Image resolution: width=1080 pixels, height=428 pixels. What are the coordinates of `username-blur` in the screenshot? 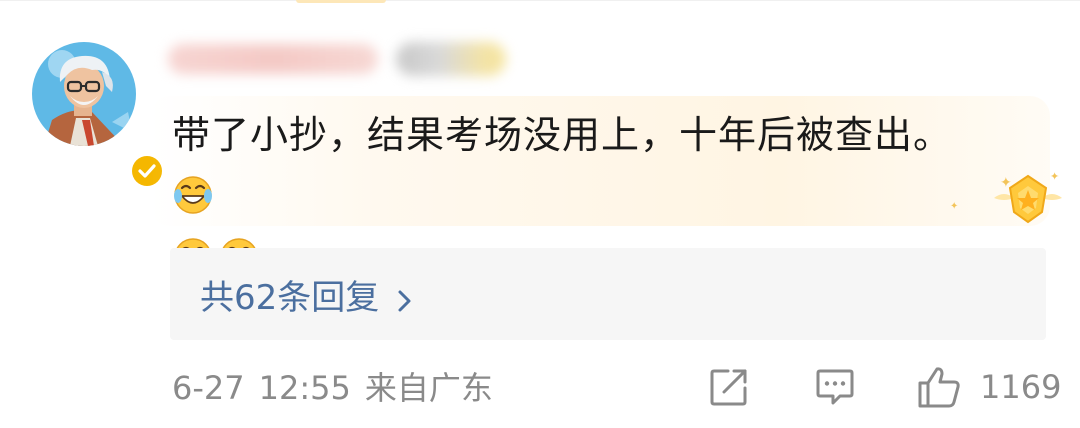 It's located at (273, 59).